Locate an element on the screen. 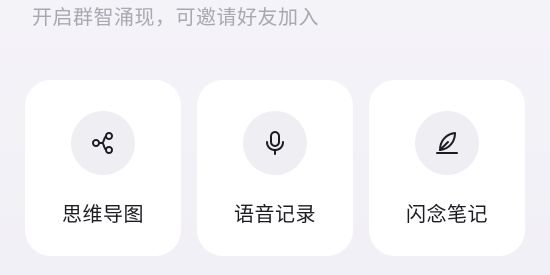 This screenshot has width=550, height=275. feather-icon-badge is located at coordinates (447, 143).